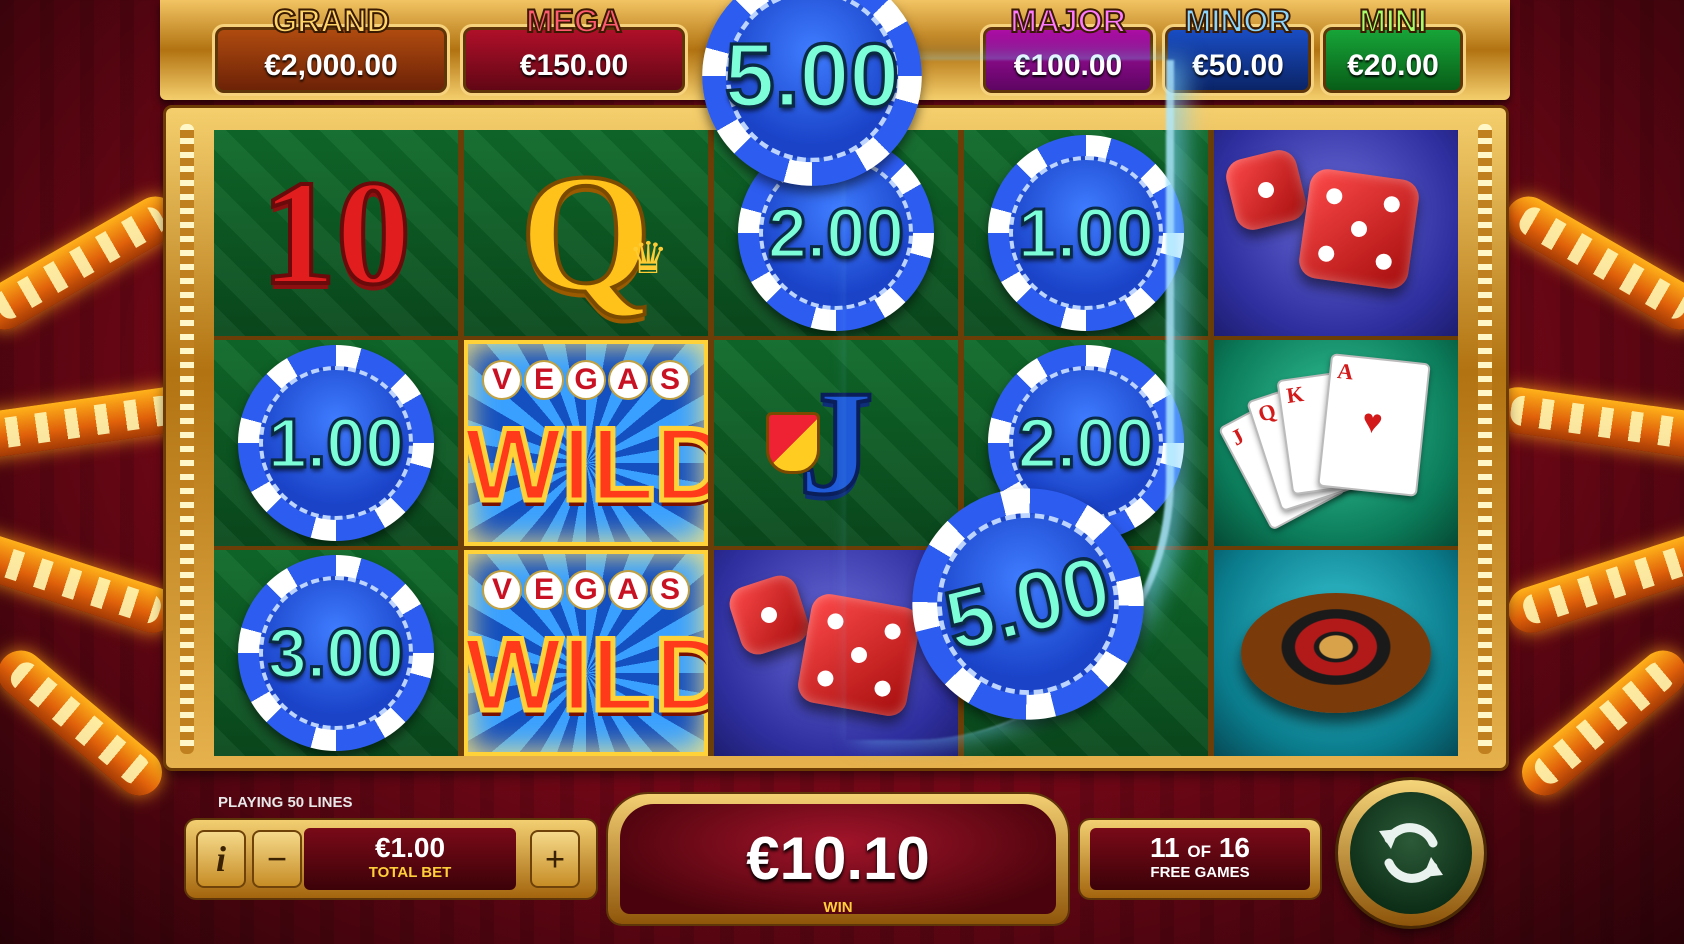 This screenshot has width=1684, height=944. Describe the element at coordinates (1068, 21) in the screenshot. I see `jackpot-major-label: MAJOR` at that location.